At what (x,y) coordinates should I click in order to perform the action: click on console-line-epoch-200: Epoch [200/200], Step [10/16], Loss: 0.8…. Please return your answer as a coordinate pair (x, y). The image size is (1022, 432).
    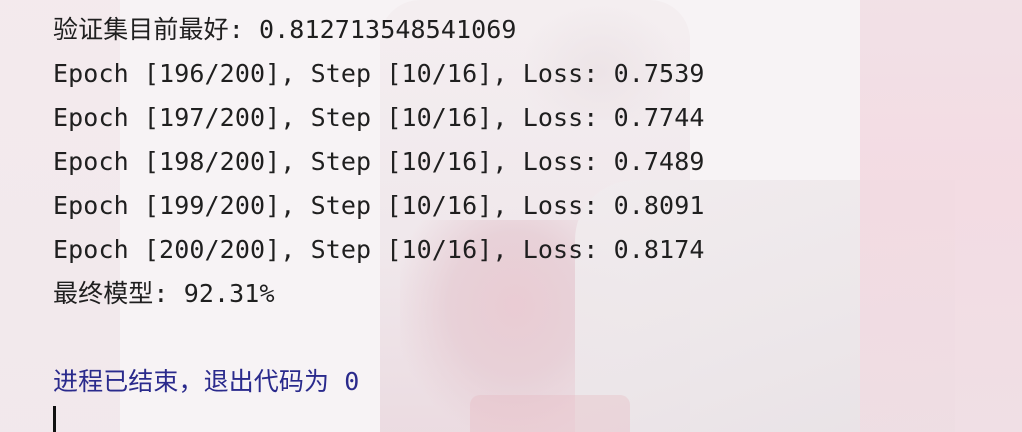
    Looking at the image, I should click on (379, 249).